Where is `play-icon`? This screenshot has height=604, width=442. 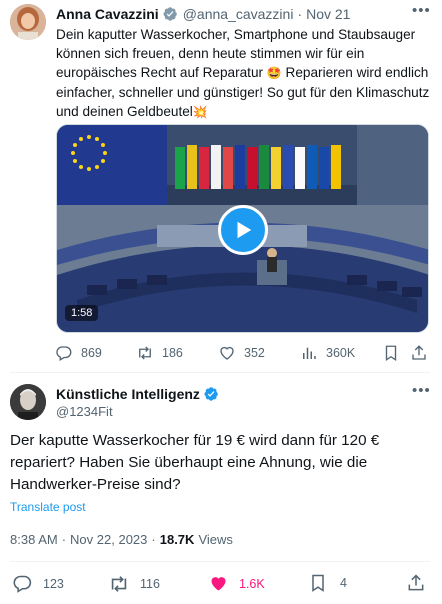 play-icon is located at coordinates (244, 230).